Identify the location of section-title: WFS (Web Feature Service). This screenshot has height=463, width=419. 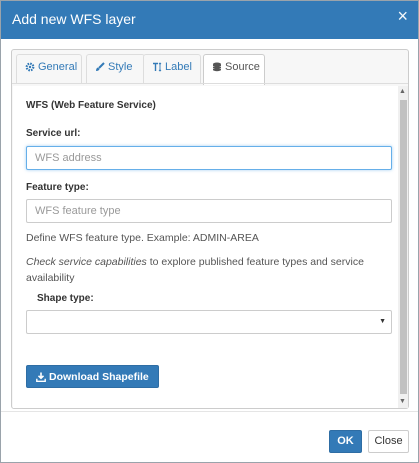
(91, 105).